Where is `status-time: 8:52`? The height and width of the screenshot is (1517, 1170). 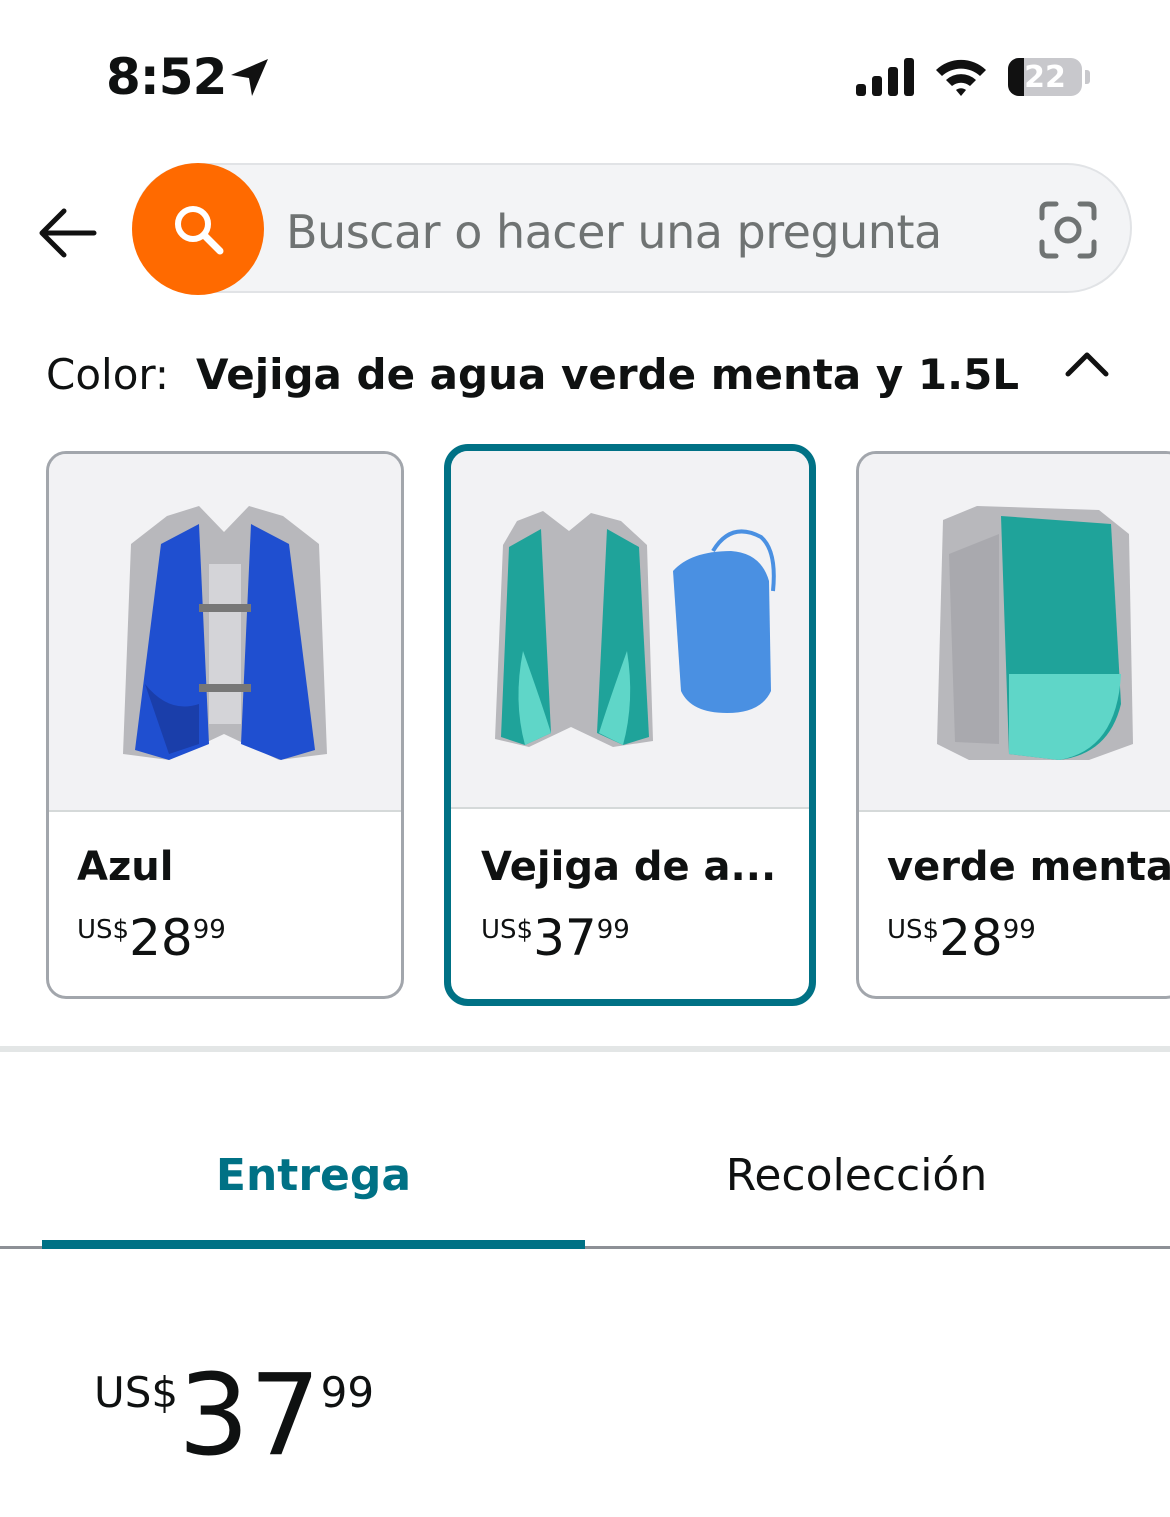
status-time: 8:52 is located at coordinates (166, 77).